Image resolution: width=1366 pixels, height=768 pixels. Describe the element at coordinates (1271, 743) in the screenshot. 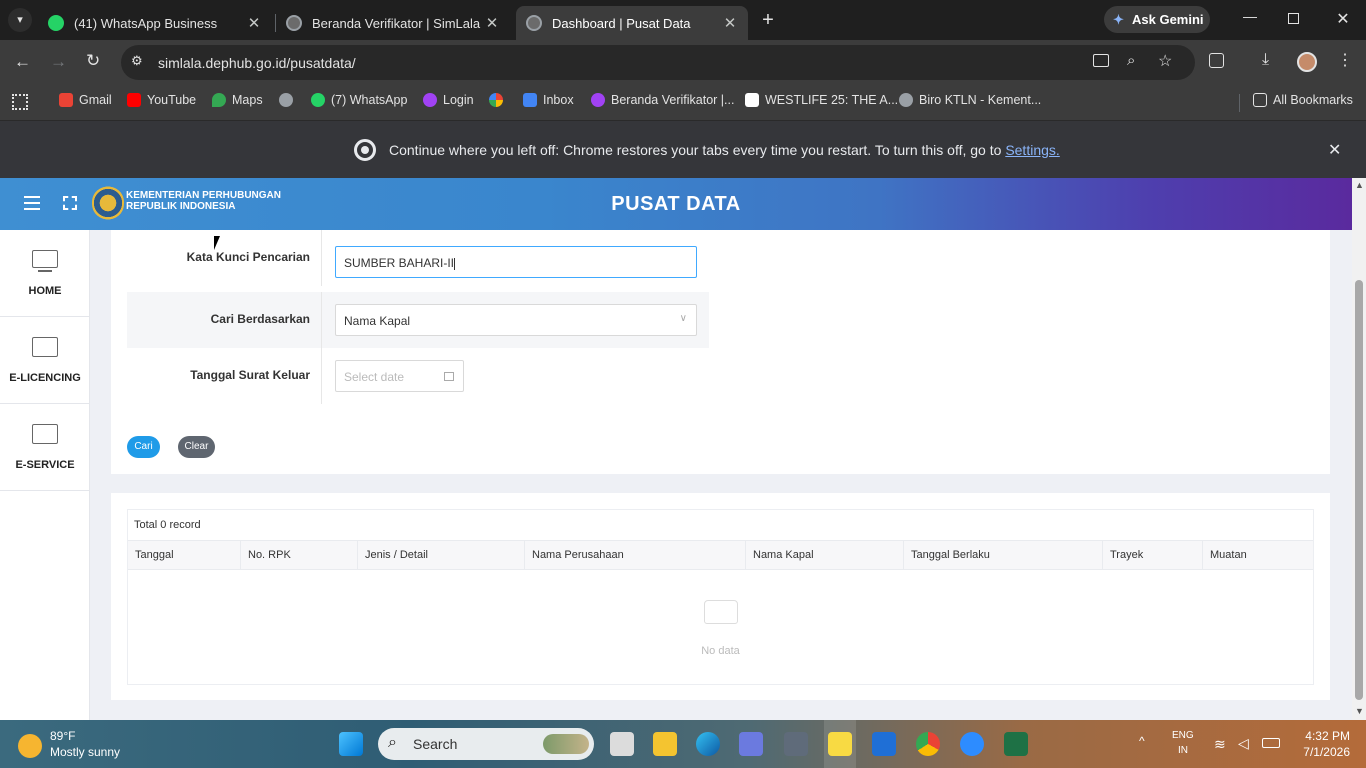

I see `battery-icon` at that location.